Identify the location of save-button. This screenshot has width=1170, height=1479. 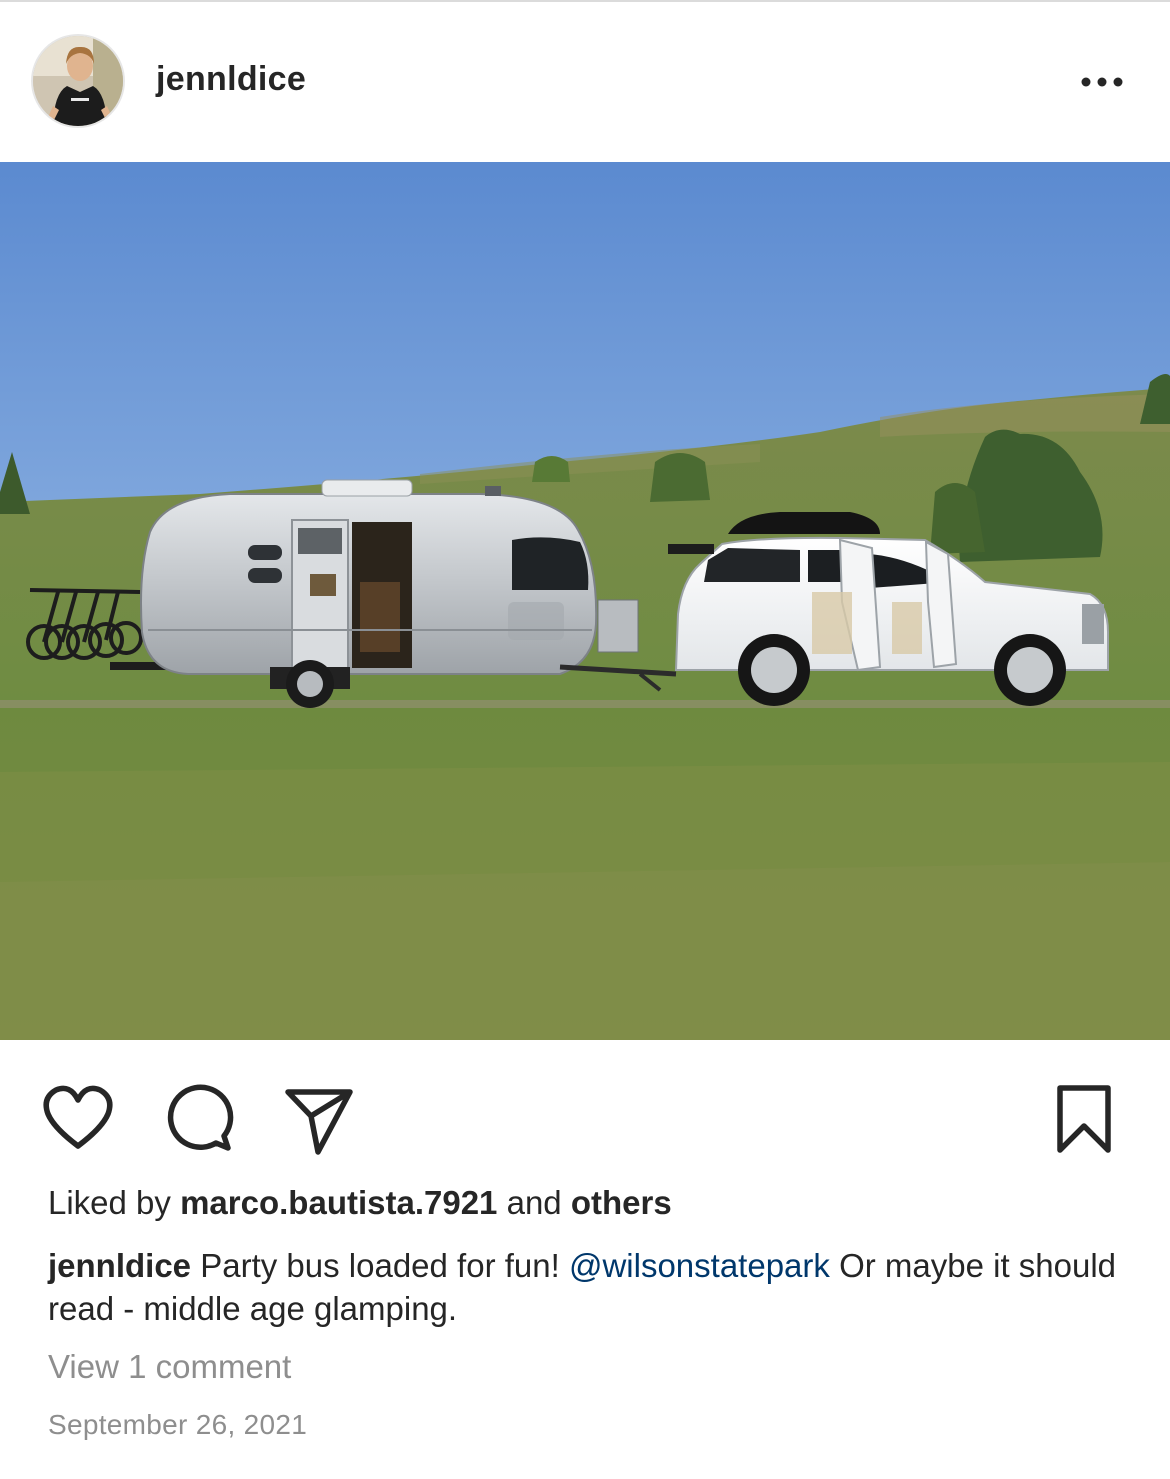
(1084, 1118).